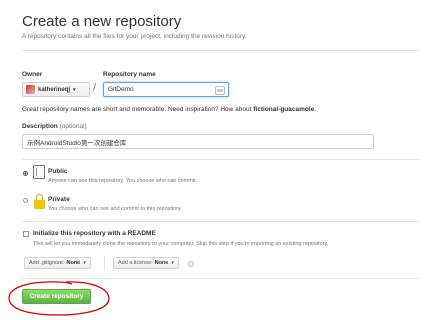  What do you see at coordinates (30, 89) in the screenshot?
I see `avatar` at bounding box center [30, 89].